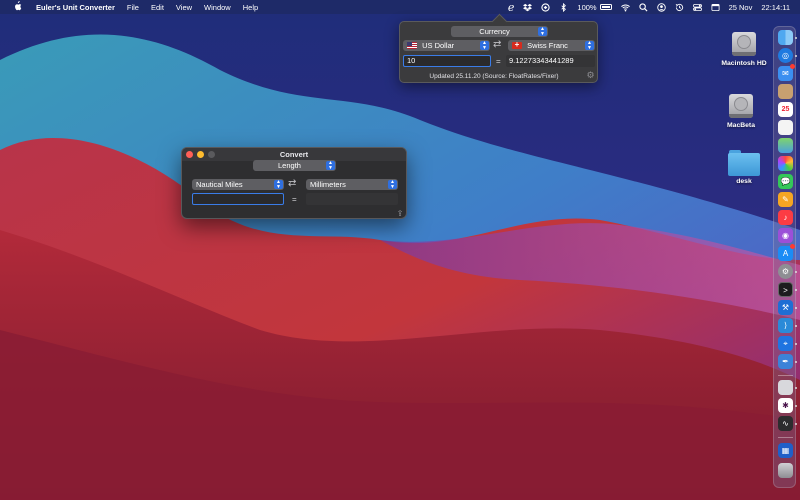 The width and height of the screenshot is (800, 500). I want to click on apple-menu-icon, so click(17, 7).